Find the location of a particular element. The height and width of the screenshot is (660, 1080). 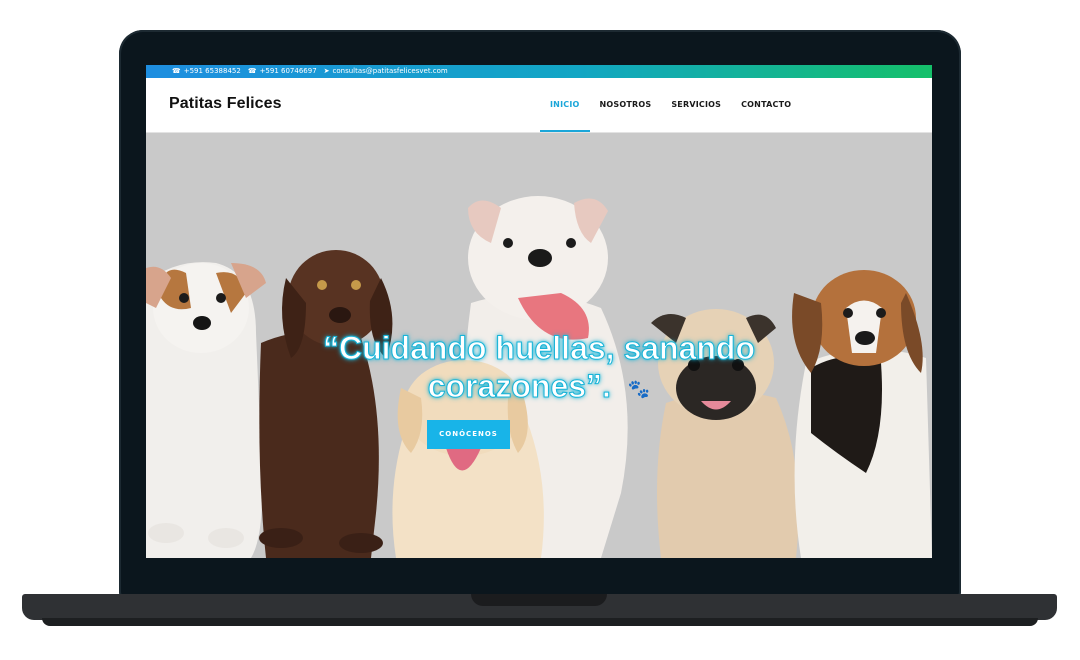

email-text: consultas@patitasfelicesvet.com is located at coordinates (390, 71).